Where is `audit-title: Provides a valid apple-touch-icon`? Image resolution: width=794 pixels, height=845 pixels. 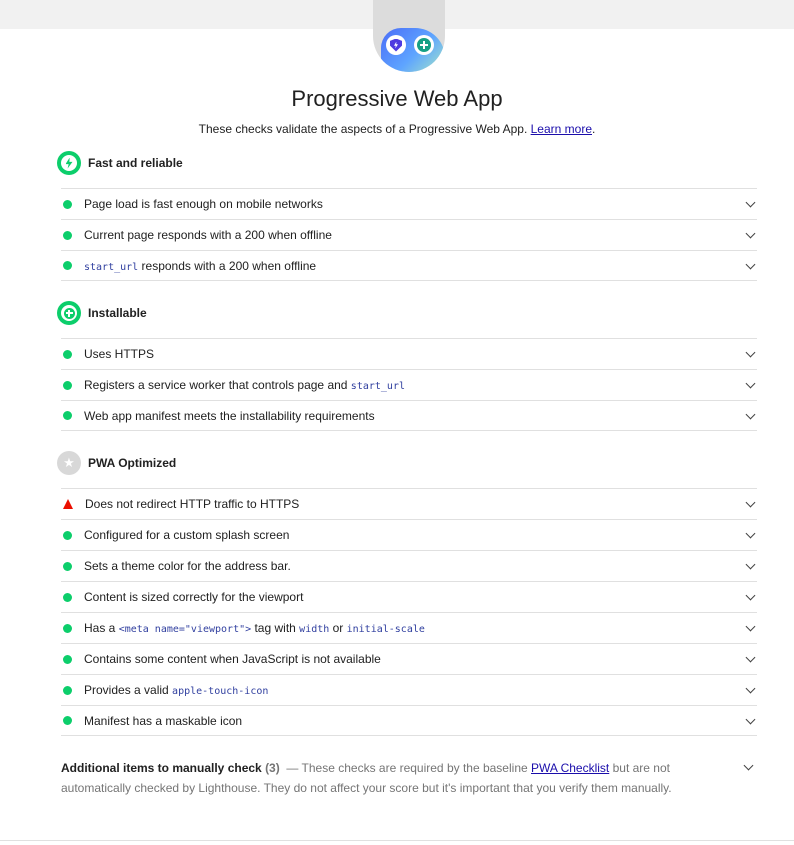 audit-title: Provides a valid apple-touch-icon is located at coordinates (176, 690).